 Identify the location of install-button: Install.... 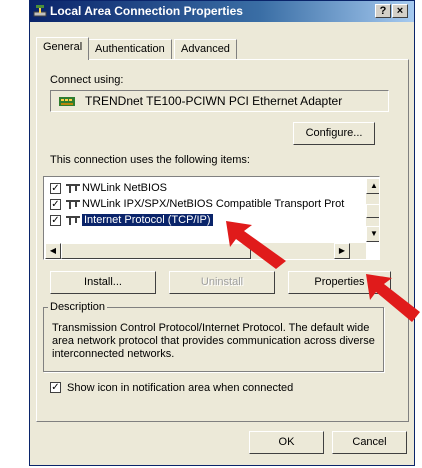
(103, 282).